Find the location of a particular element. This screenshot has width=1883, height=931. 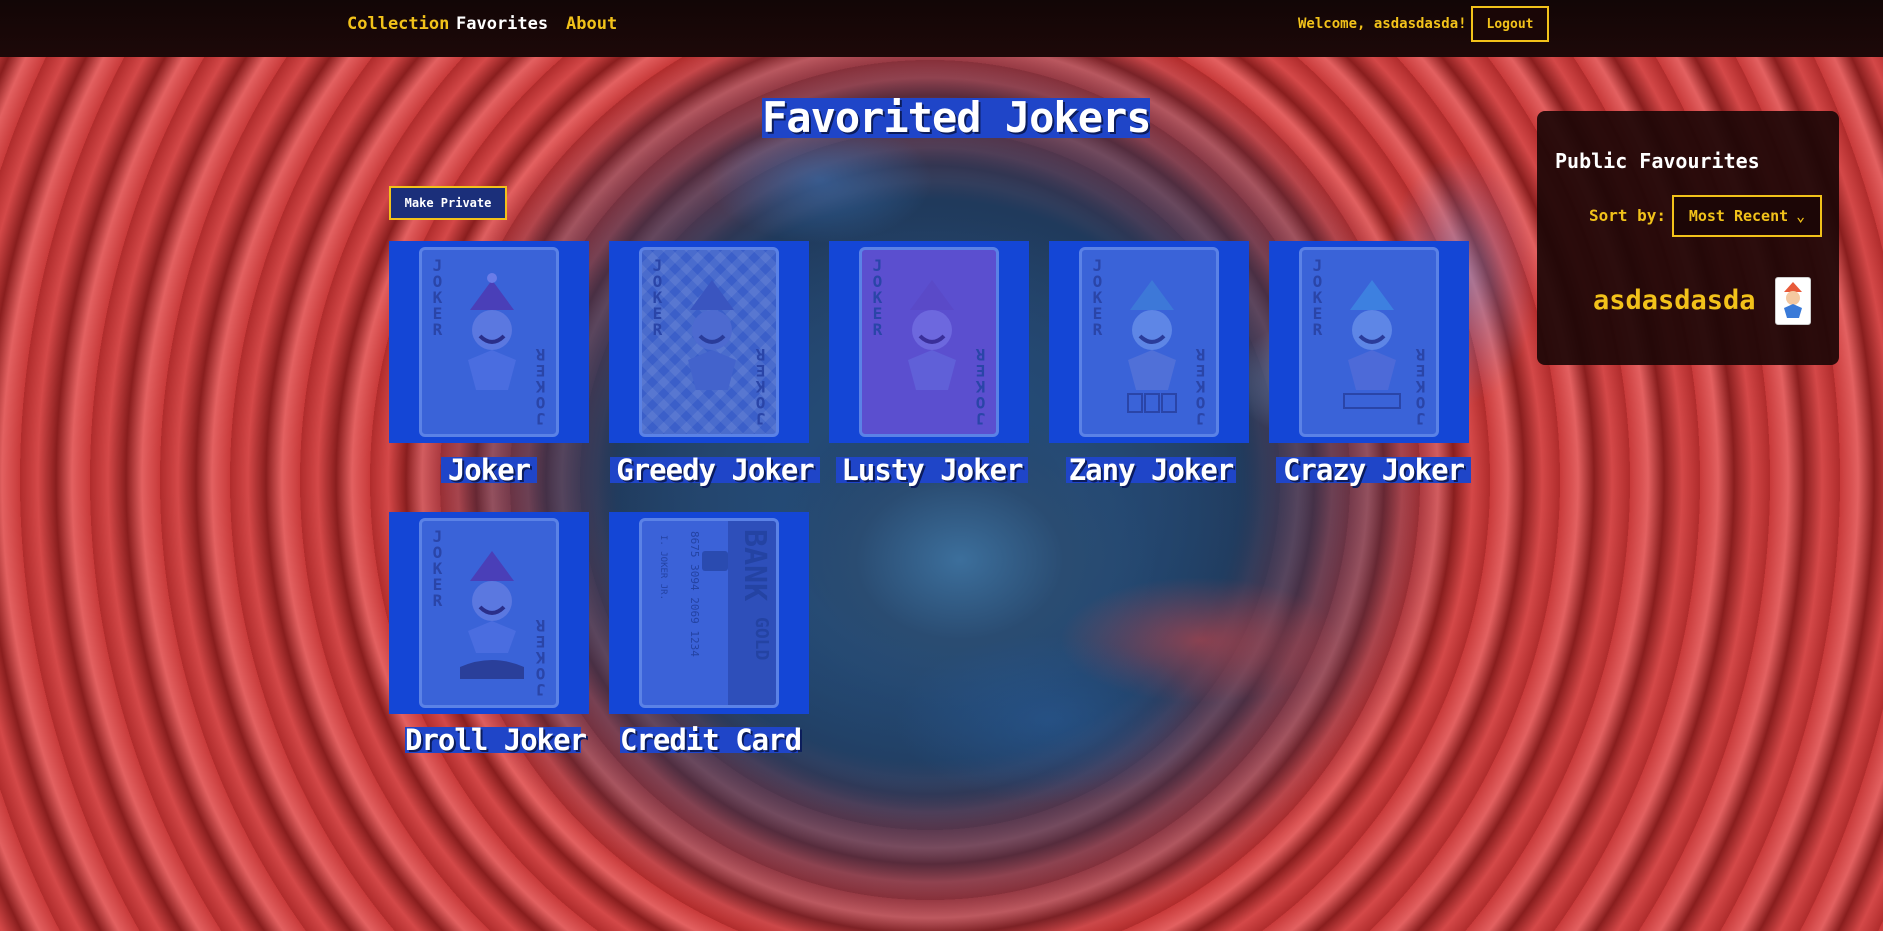

card-label: Crazy Joker is located at coordinates (1373, 470).